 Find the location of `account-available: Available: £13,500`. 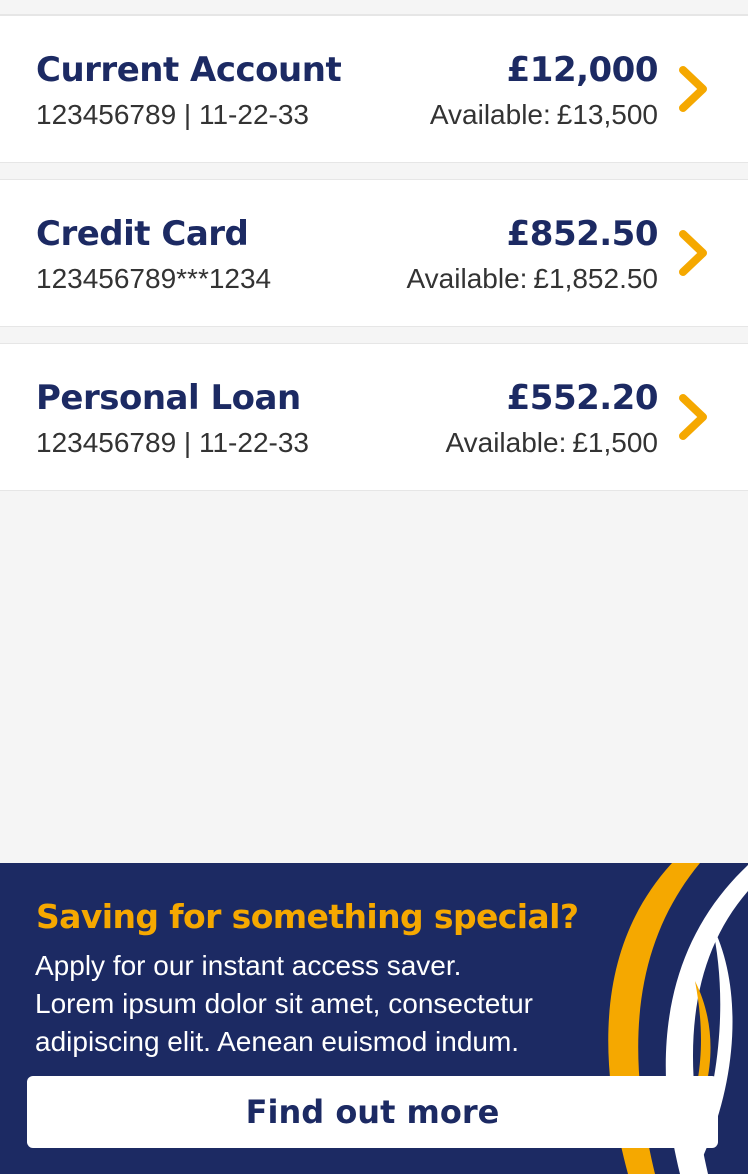

account-available: Available: £13,500 is located at coordinates (544, 115).